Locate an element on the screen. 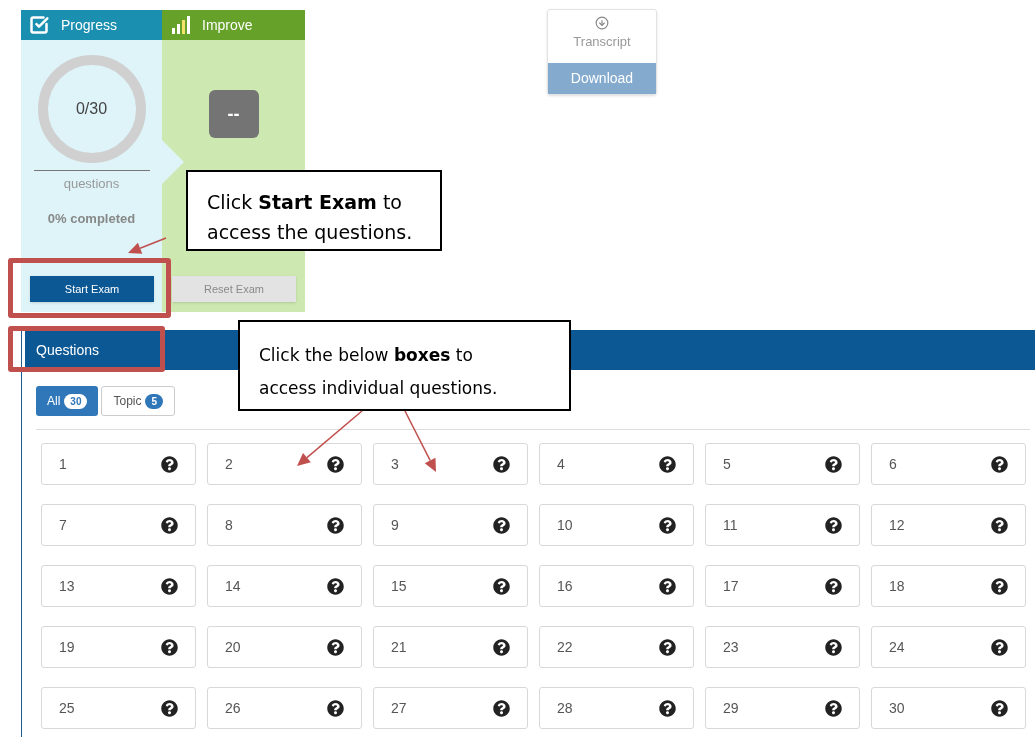  question-box: 5 is located at coordinates (782, 464).